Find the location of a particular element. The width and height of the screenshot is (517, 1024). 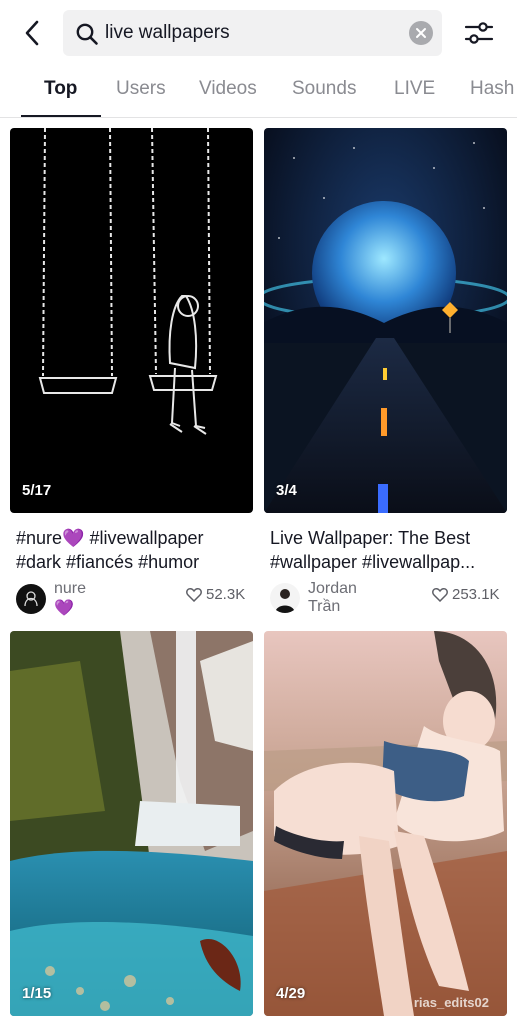

tab-videos: Videos is located at coordinates (228, 89).